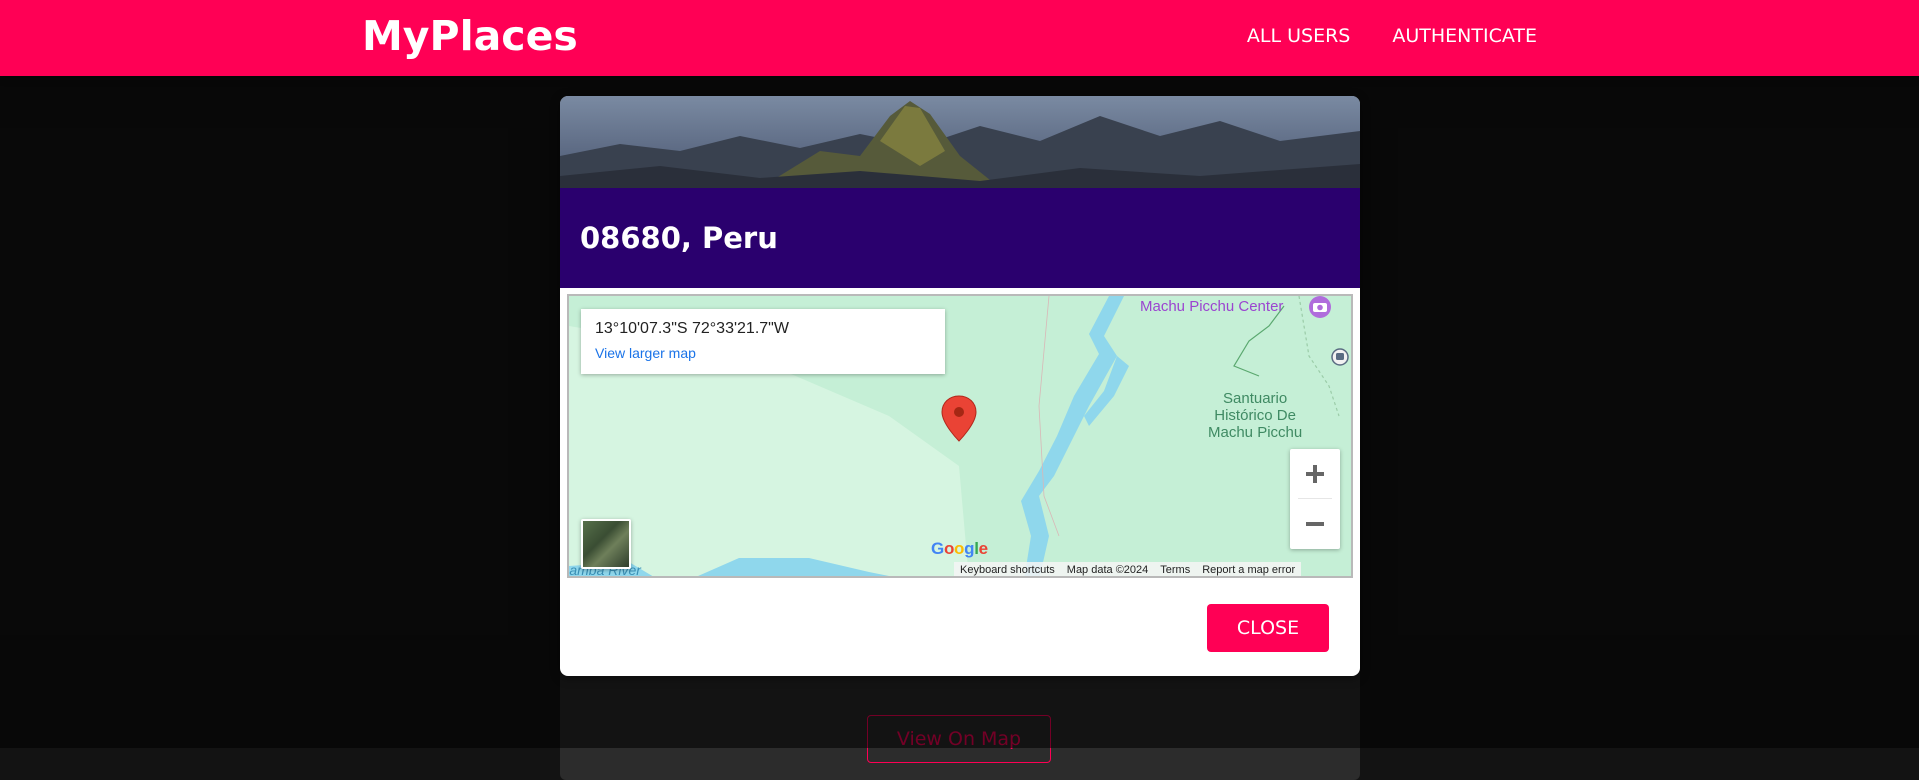 This screenshot has width=1919, height=780. I want to click on poi-sanctuary: Santuario Histórico De Machu Picchu, so click(1255, 415).